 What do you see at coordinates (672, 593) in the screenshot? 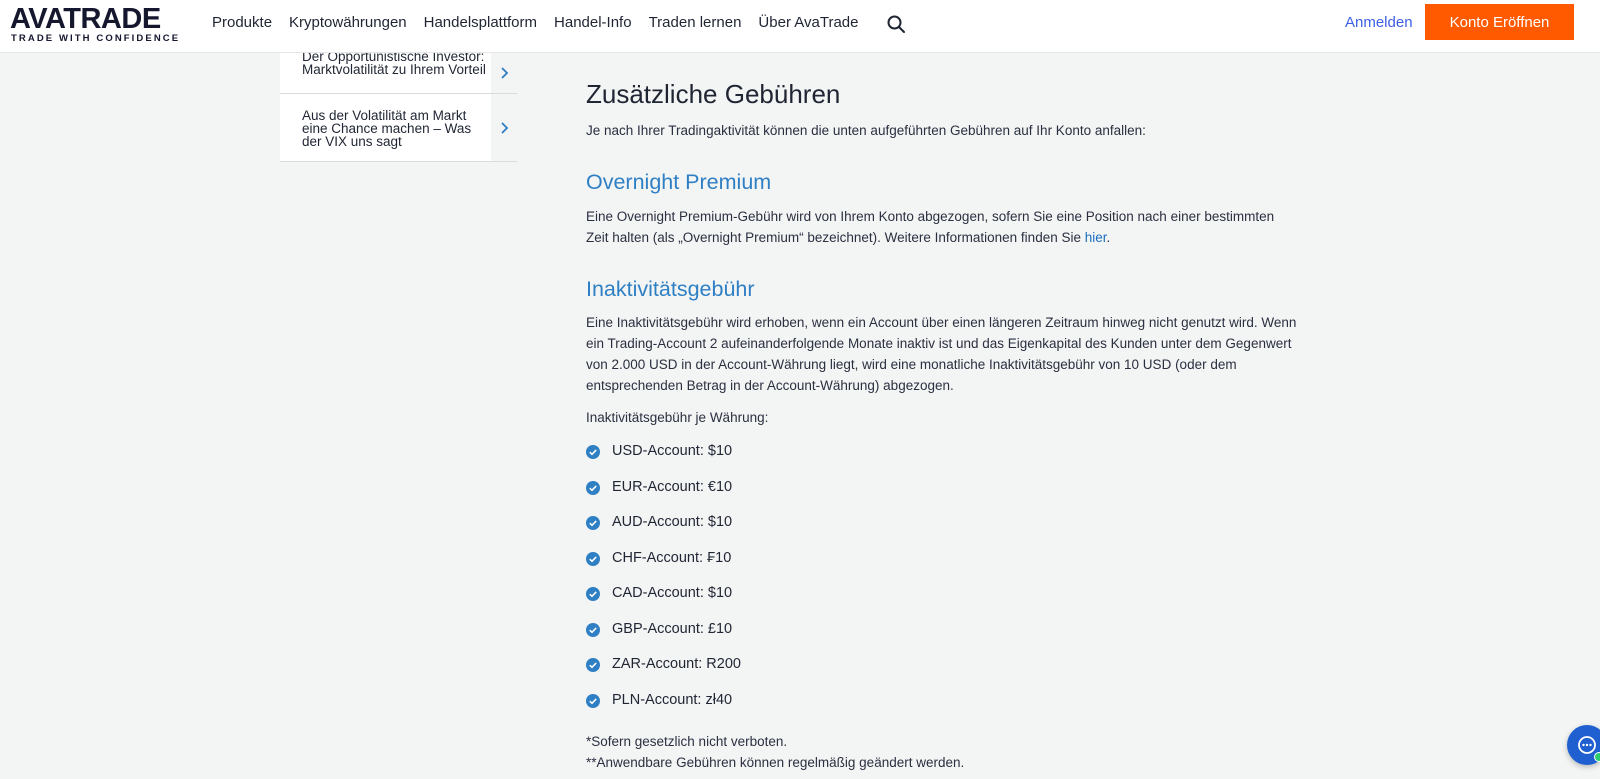
I see `fee-label: CAD-Account: $10` at bounding box center [672, 593].